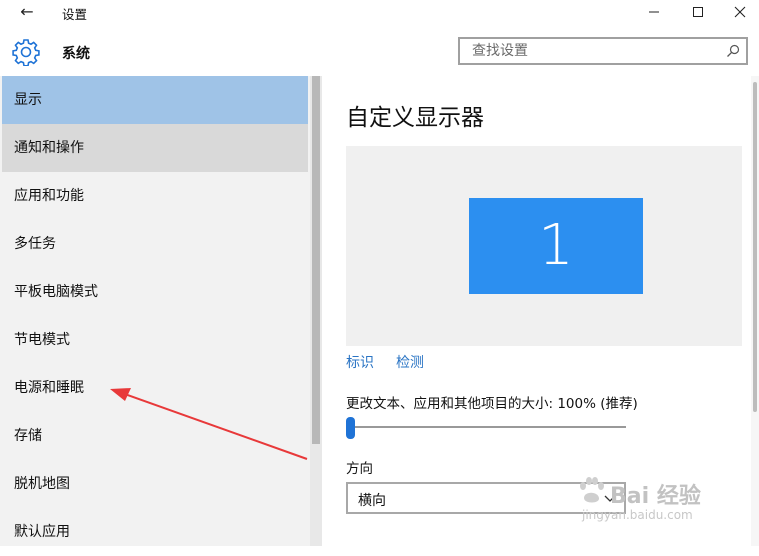  Describe the element at coordinates (379, 51) in the screenshot. I see `settings-header: 系统` at that location.